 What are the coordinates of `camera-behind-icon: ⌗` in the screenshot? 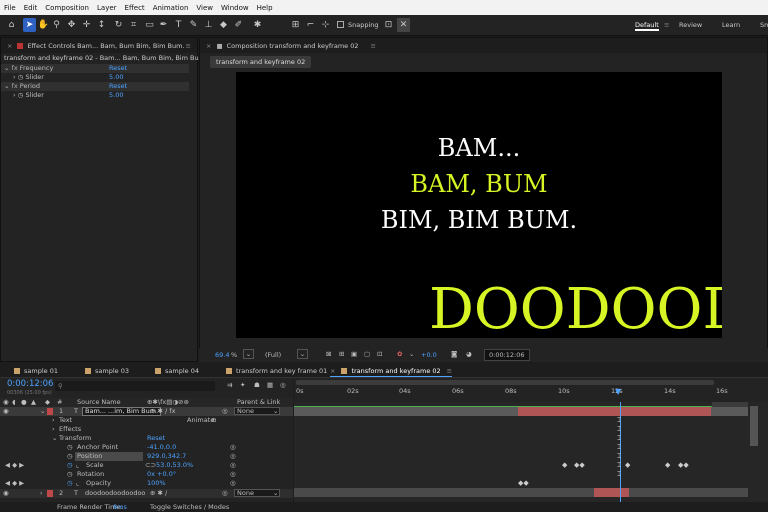 It's located at (133, 25).